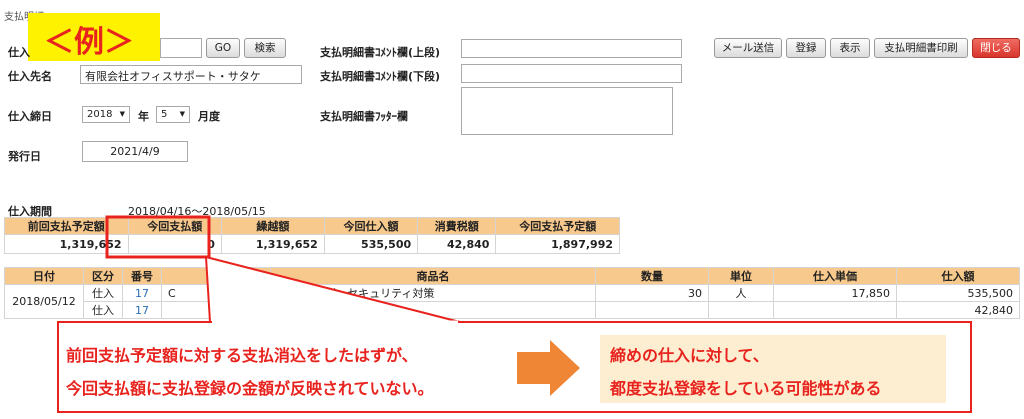  I want to click on problem-text-line2: 今回支払額に支払登録の金額が反映されていない。, so click(250, 388).